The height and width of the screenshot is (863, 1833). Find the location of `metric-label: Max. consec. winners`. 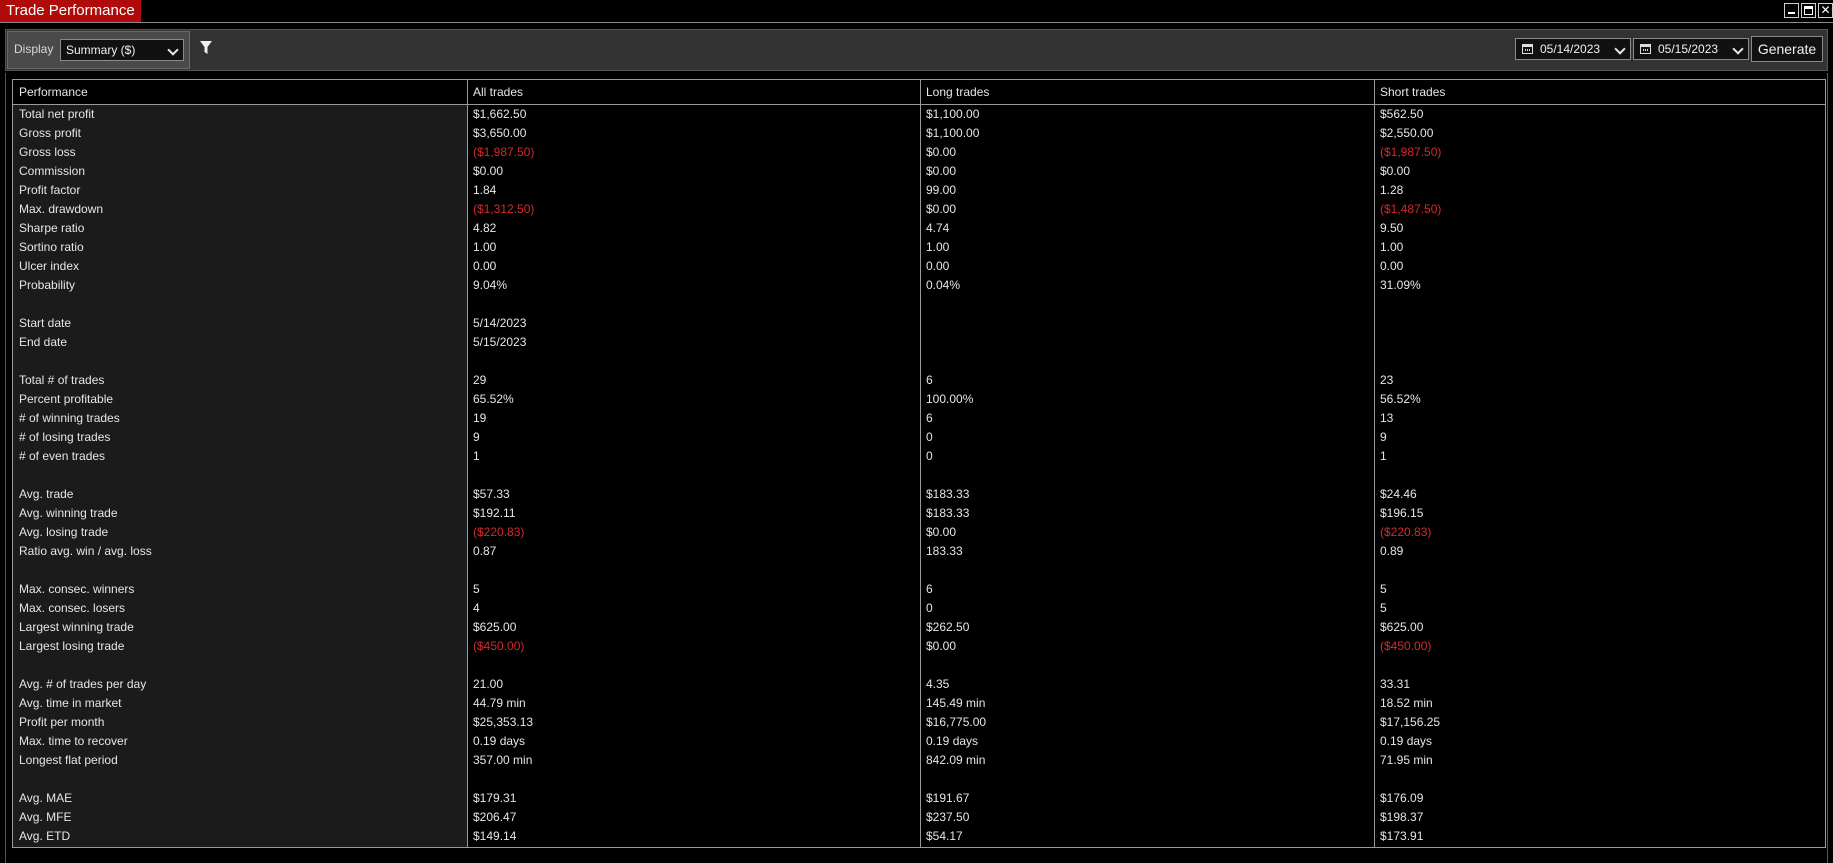

metric-label: Max. consec. winners is located at coordinates (77, 589).